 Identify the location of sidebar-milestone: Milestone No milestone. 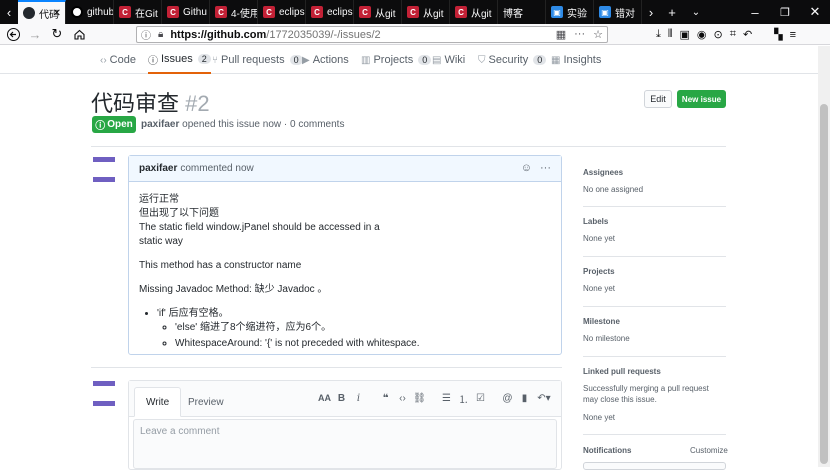
(654, 330).